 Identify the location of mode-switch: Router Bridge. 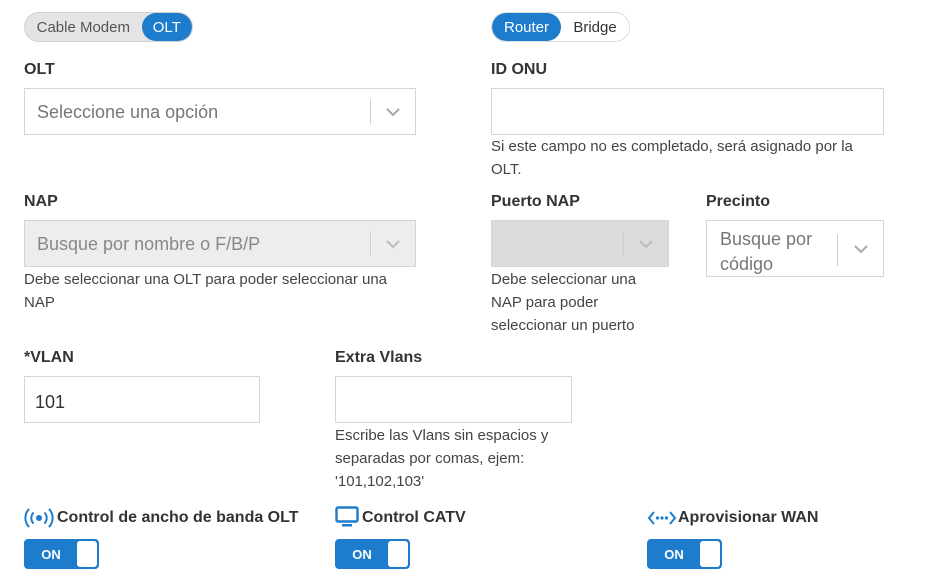
(560, 27).